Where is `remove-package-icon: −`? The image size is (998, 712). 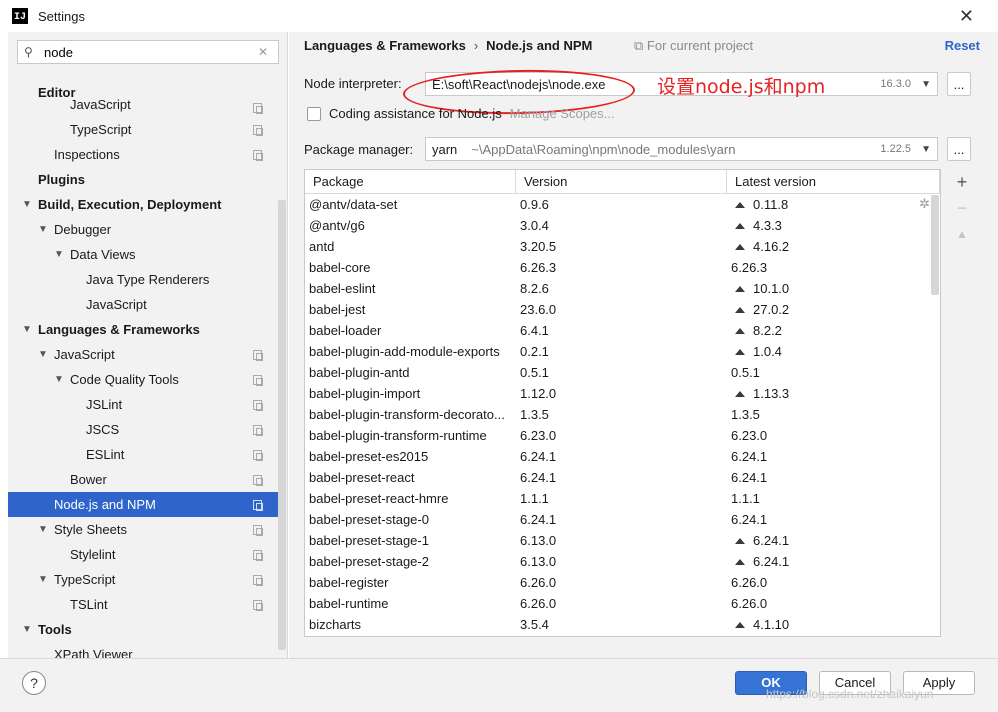
remove-package-icon: − is located at coordinates (962, 208).